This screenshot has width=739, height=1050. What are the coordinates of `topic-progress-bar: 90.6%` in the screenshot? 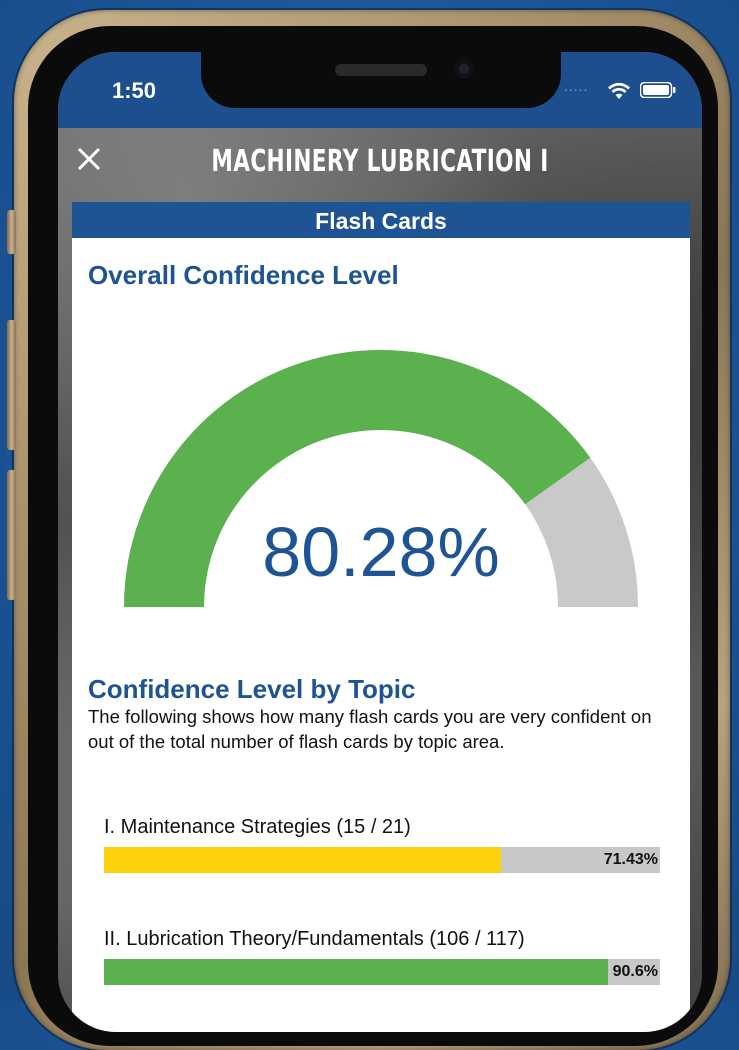 It's located at (382, 972).